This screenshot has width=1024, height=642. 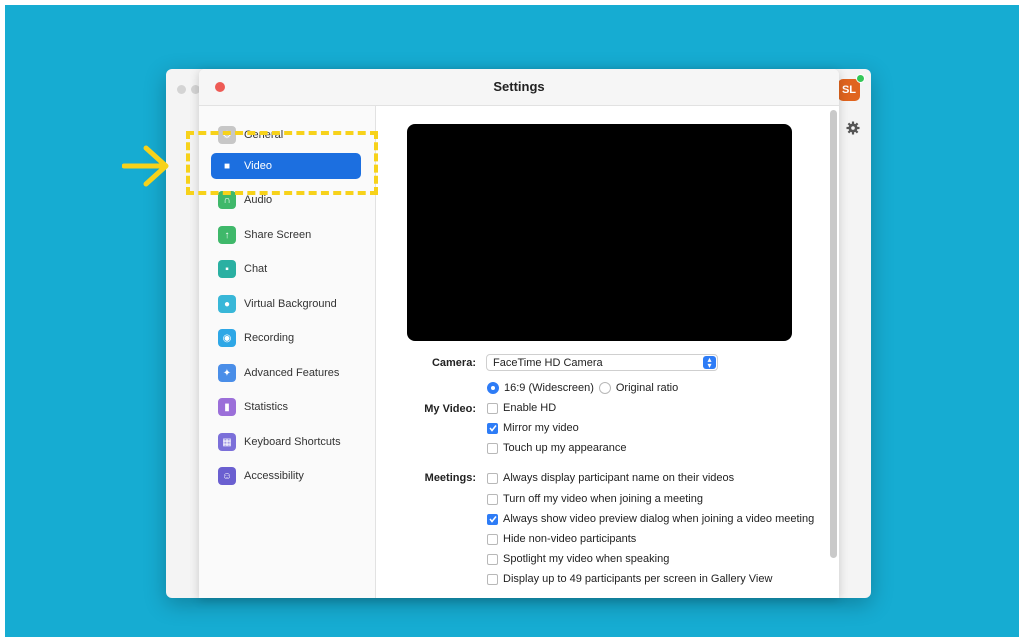 What do you see at coordinates (549, 388) in the screenshot?
I see `radio-widescreen-label: 16:9 (Widescreen)` at bounding box center [549, 388].